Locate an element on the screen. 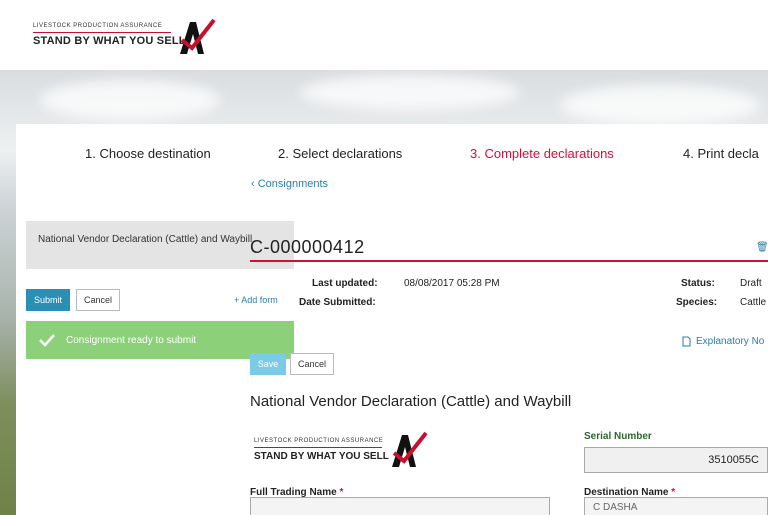 The width and height of the screenshot is (768, 515). submit-button: Submit is located at coordinates (48, 300).